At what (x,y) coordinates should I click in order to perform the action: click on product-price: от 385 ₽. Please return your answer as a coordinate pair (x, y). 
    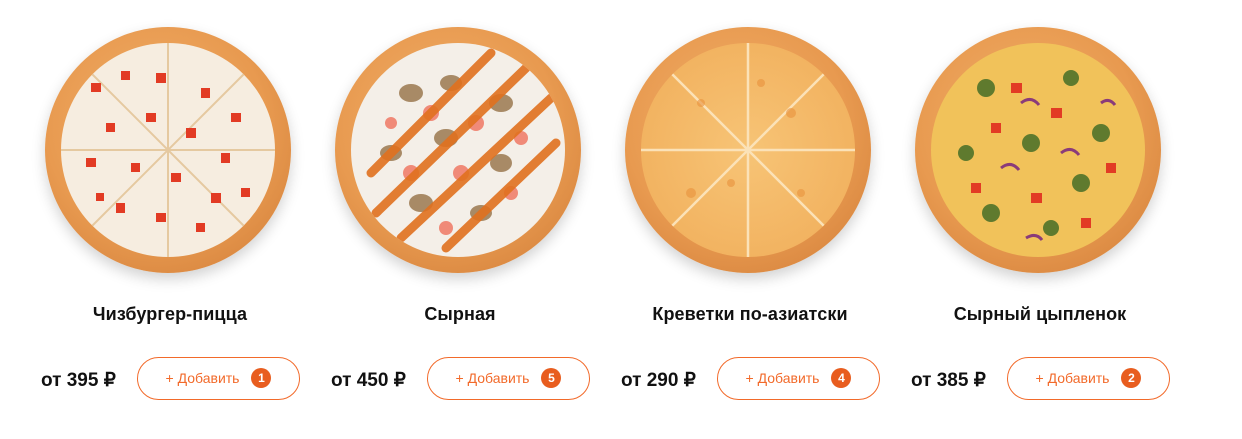
    Looking at the image, I should click on (948, 380).